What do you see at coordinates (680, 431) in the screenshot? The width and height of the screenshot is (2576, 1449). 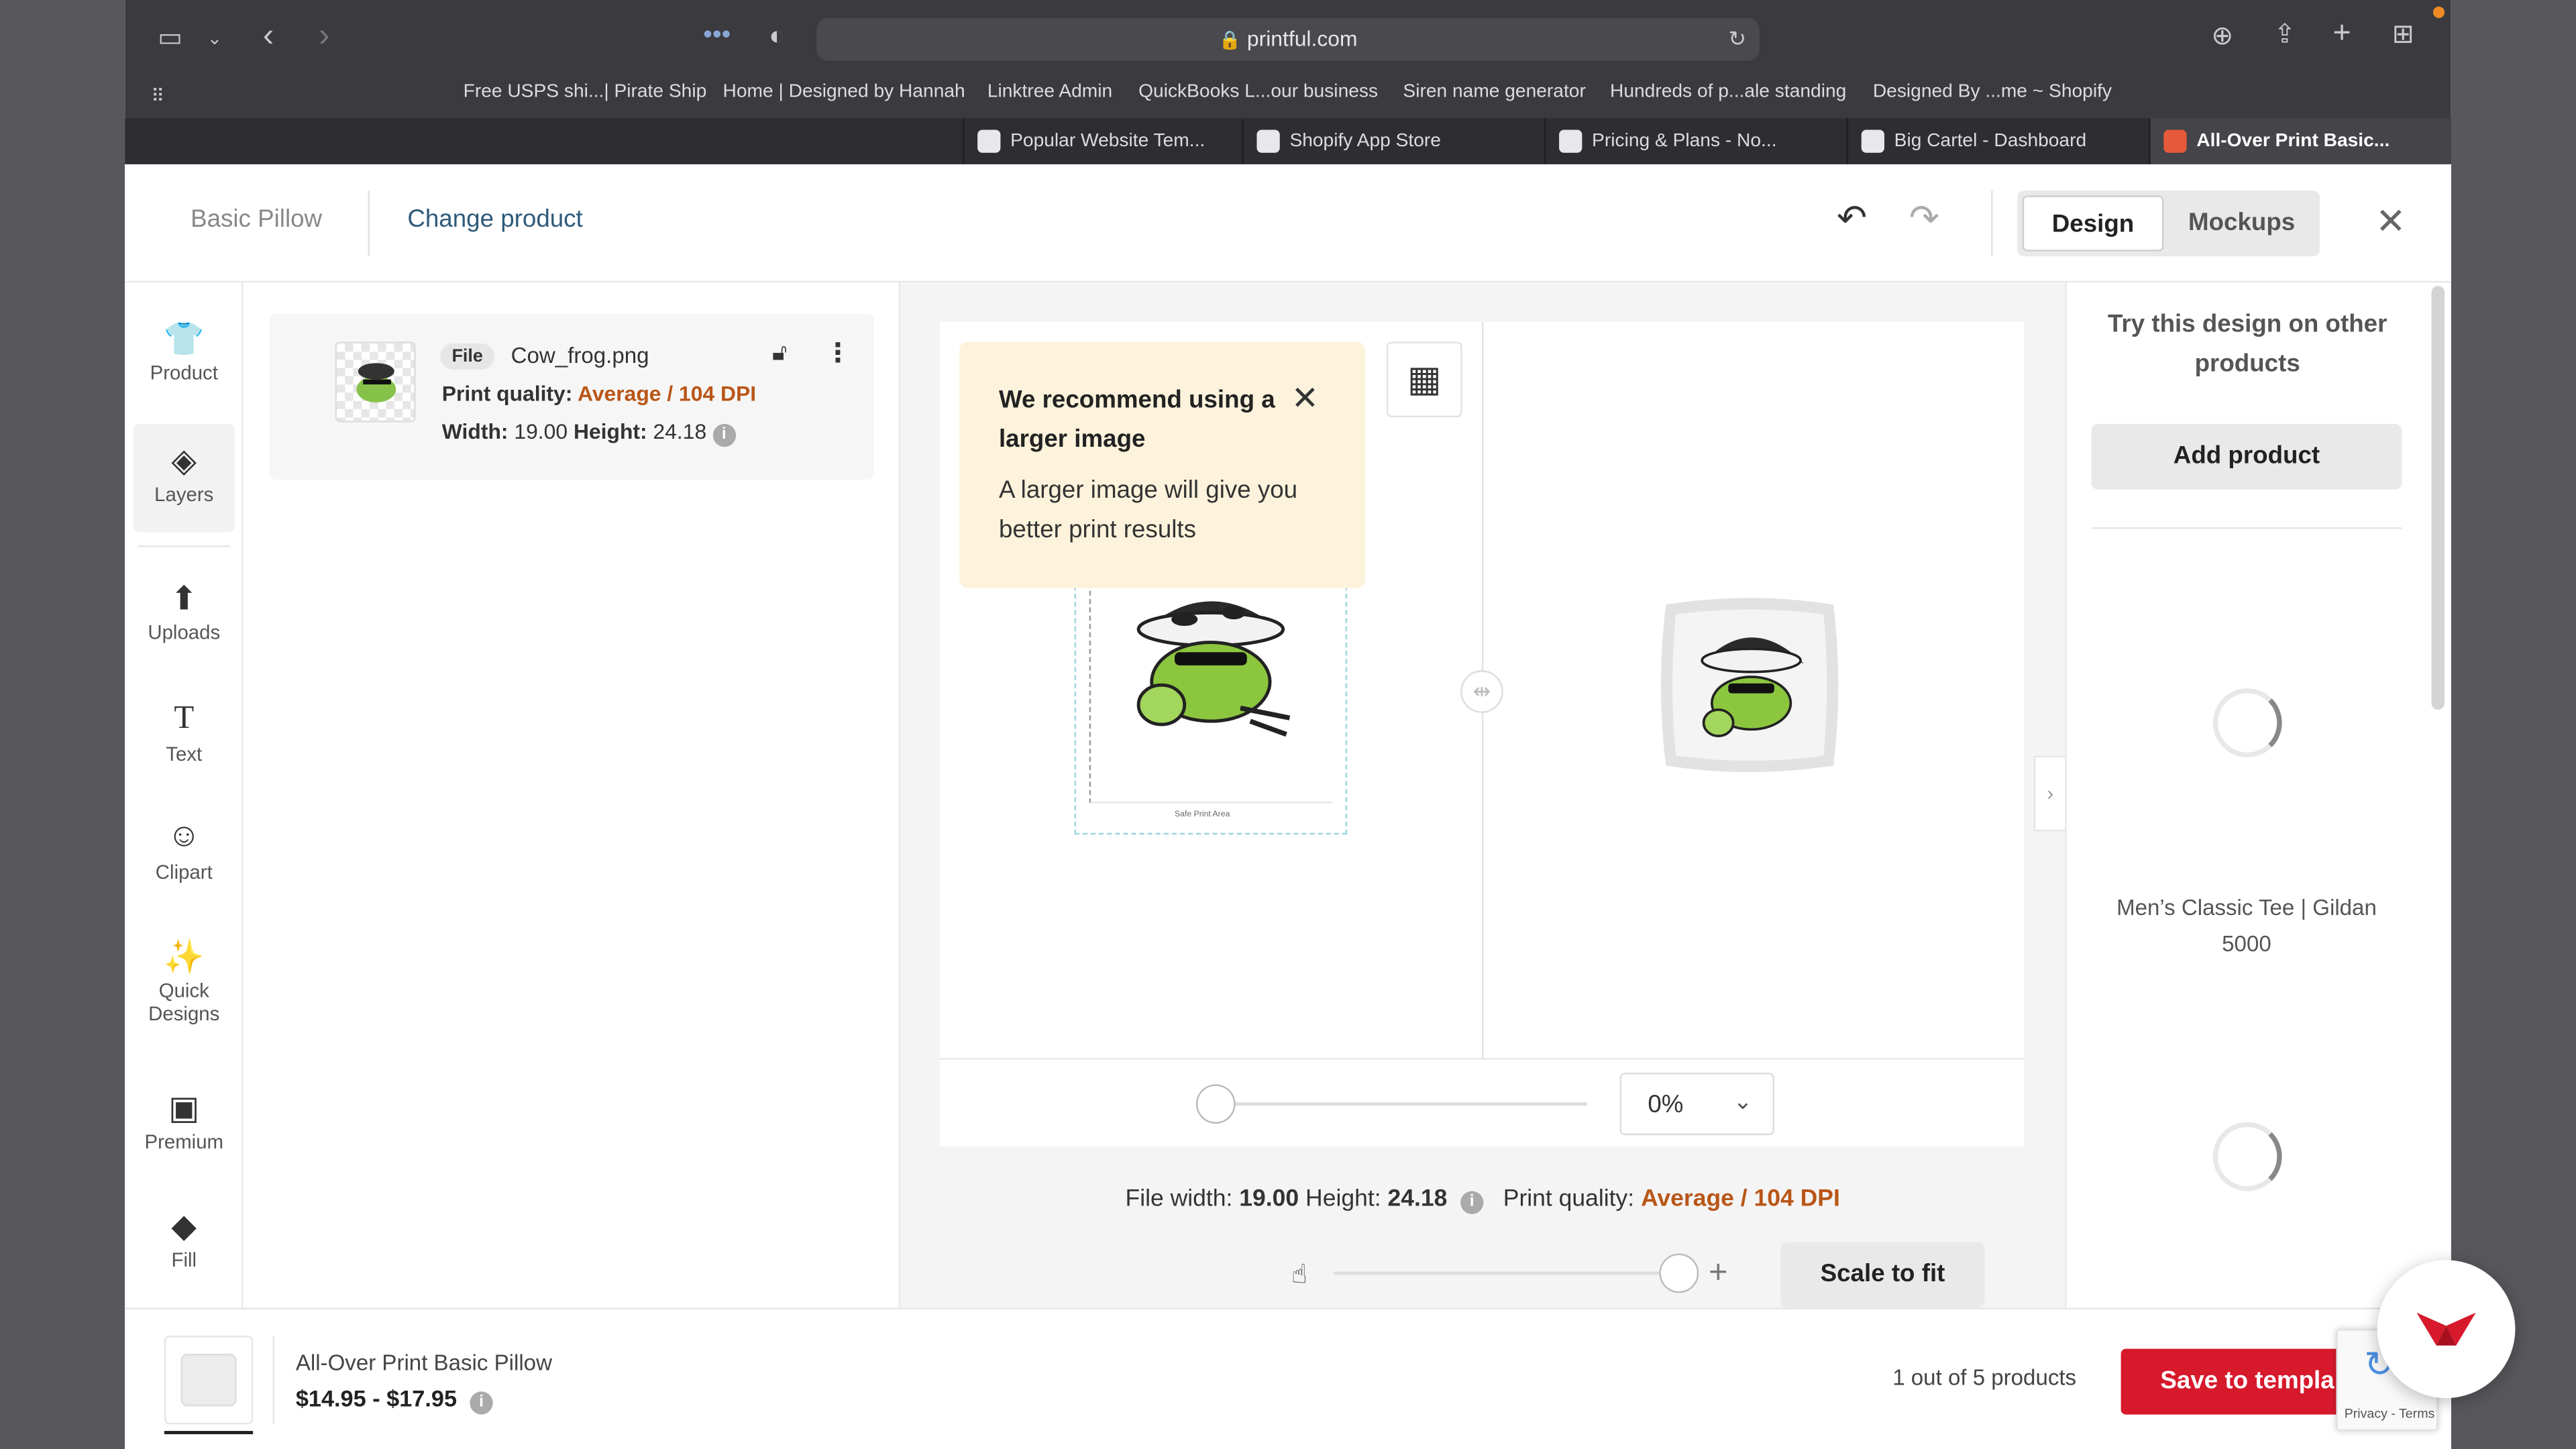 I see `height-value: 24.18` at bounding box center [680, 431].